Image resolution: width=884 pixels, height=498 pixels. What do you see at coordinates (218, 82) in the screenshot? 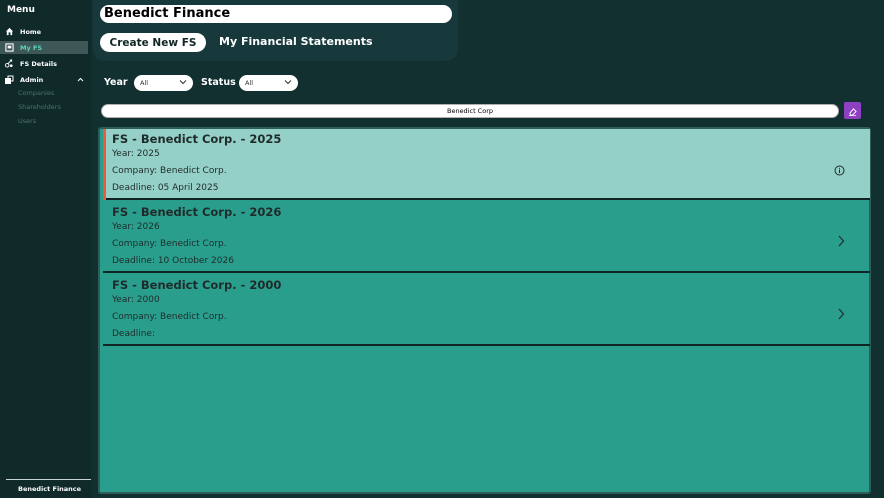
I see `status-filter-label: Status` at bounding box center [218, 82].